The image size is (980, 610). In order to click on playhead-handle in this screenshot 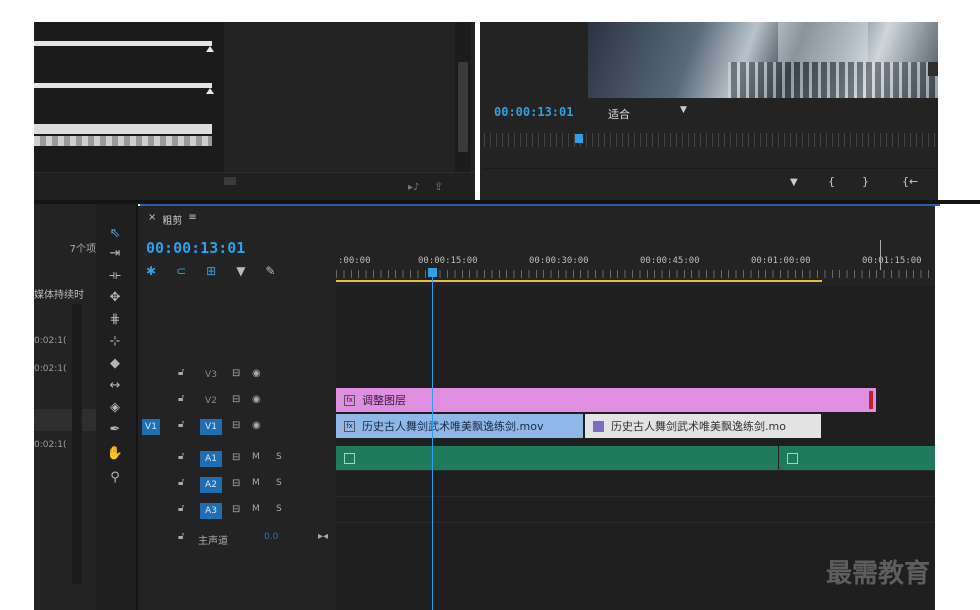, I will do `click(432, 272)`.